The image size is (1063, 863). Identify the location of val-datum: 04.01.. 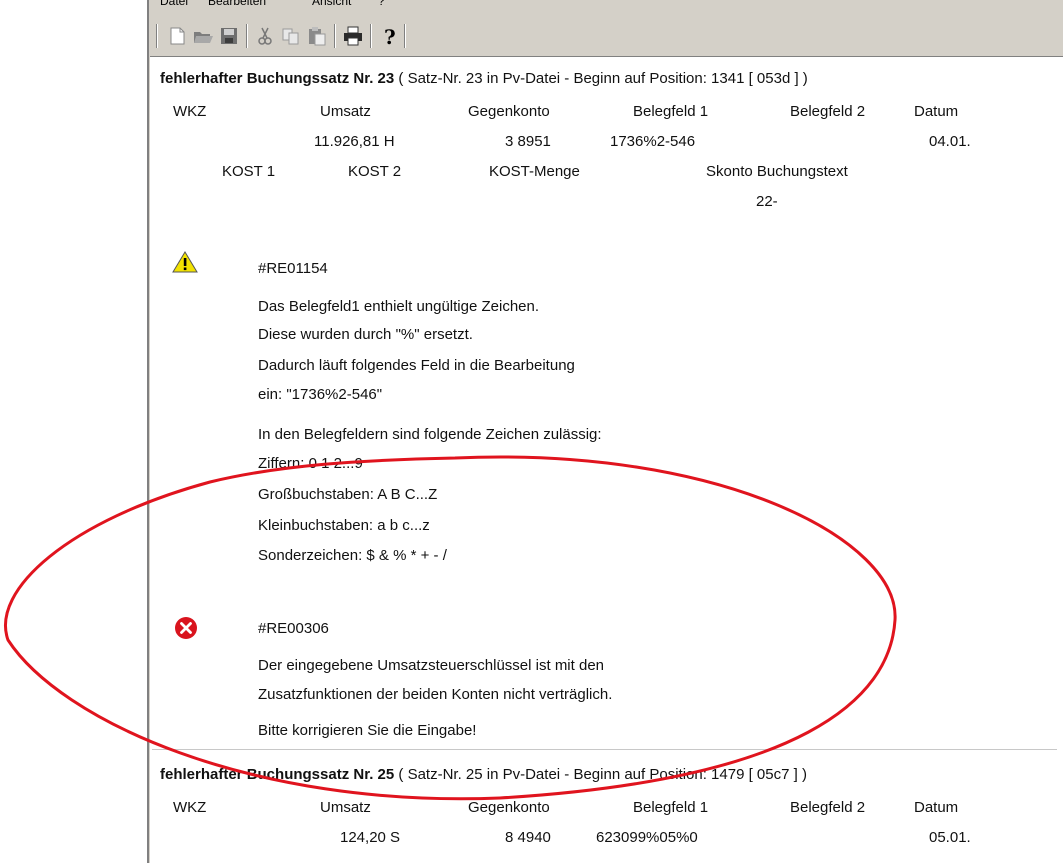
(950, 141).